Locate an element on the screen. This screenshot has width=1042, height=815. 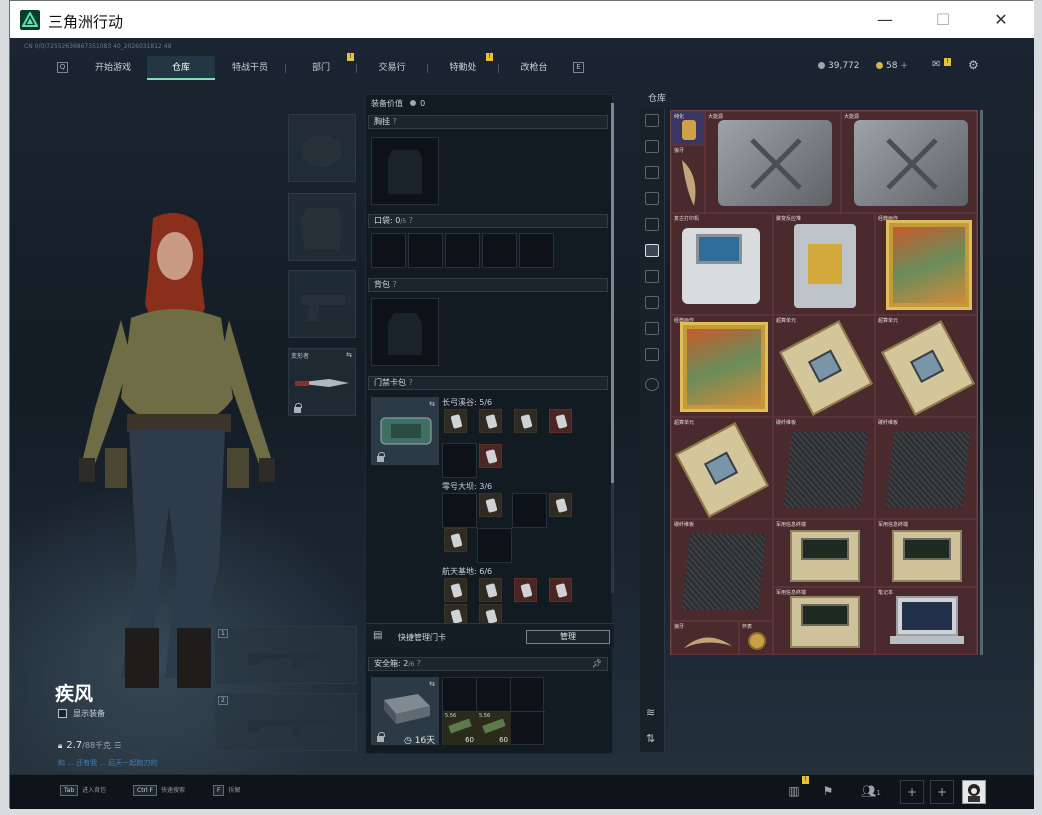
close-button: ✕ is located at coordinates (1001, 19).